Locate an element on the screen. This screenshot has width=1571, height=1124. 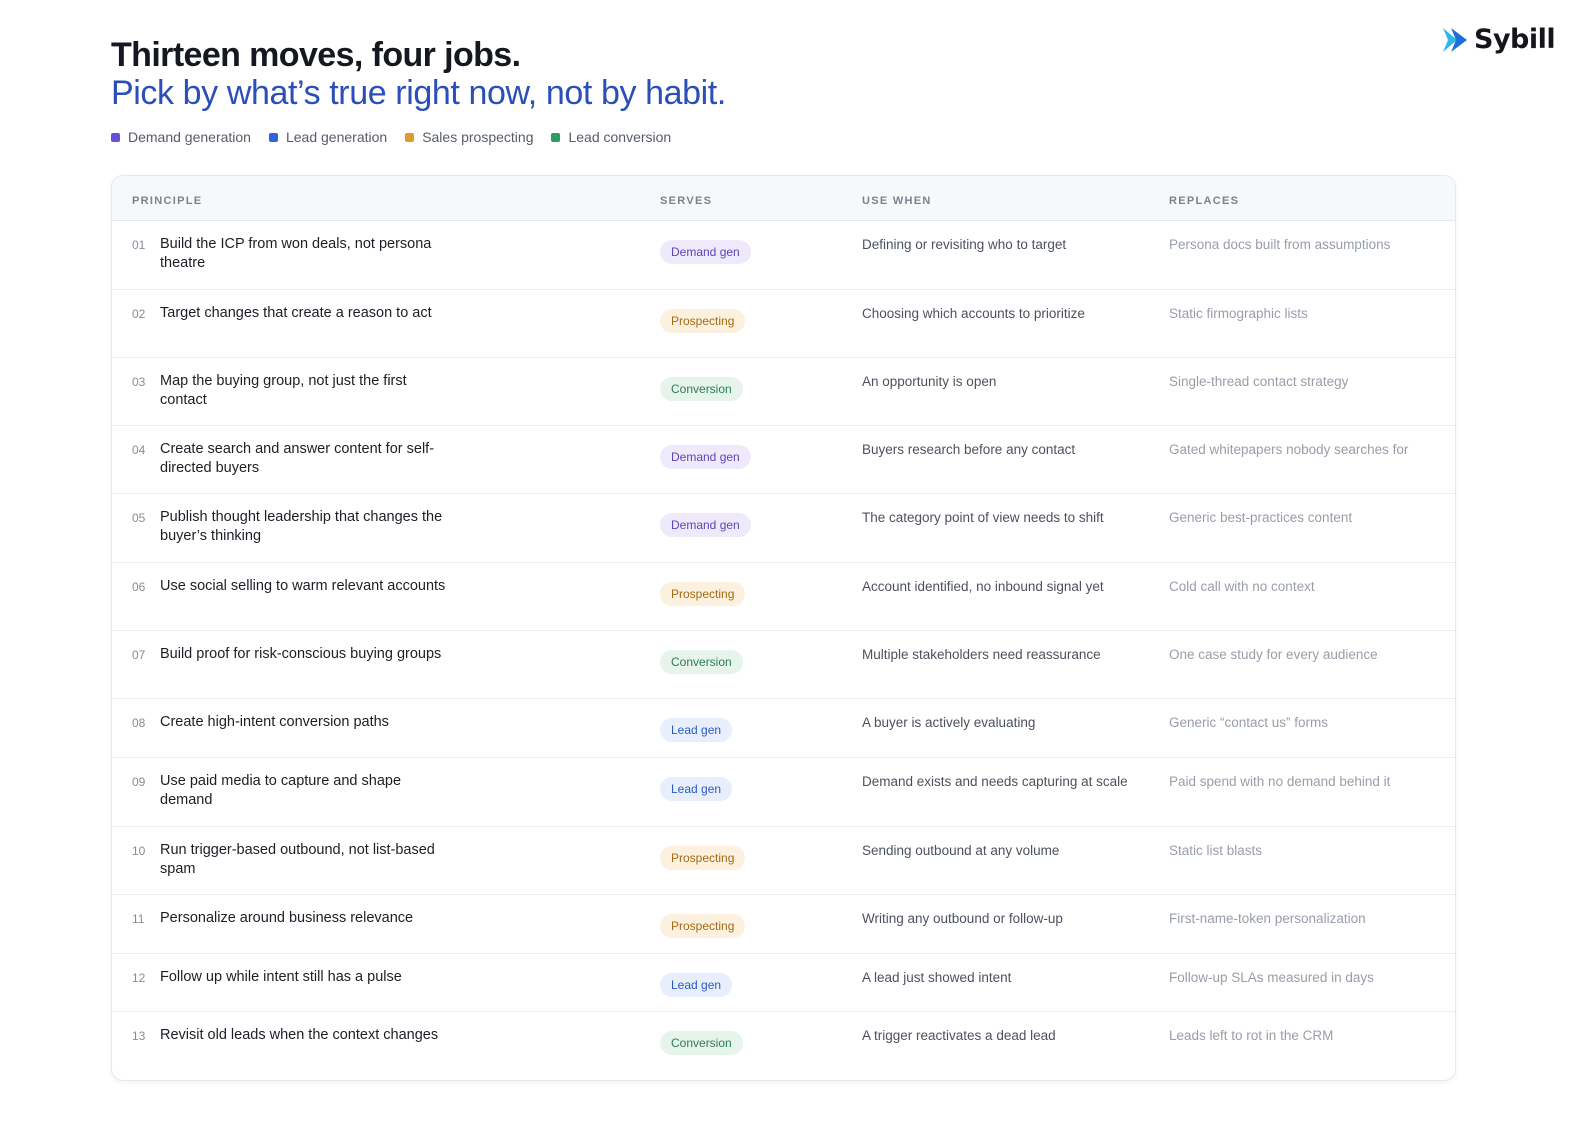
replaces-text: Single-thread contact strategy is located at coordinates (1259, 381).